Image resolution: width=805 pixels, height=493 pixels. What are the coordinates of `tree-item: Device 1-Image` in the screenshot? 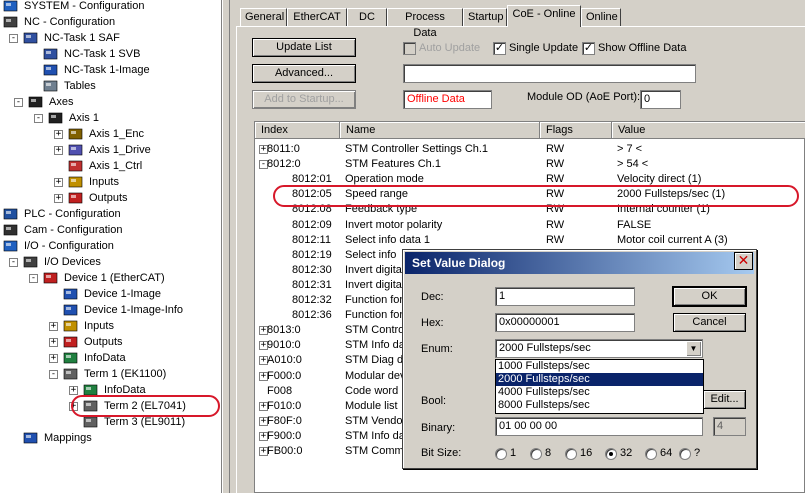 It's located at (110, 294).